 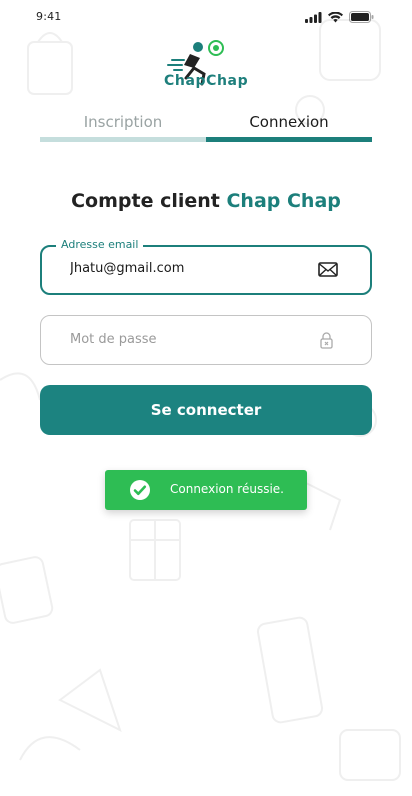 What do you see at coordinates (185, 339) in the screenshot?
I see `password-input` at bounding box center [185, 339].